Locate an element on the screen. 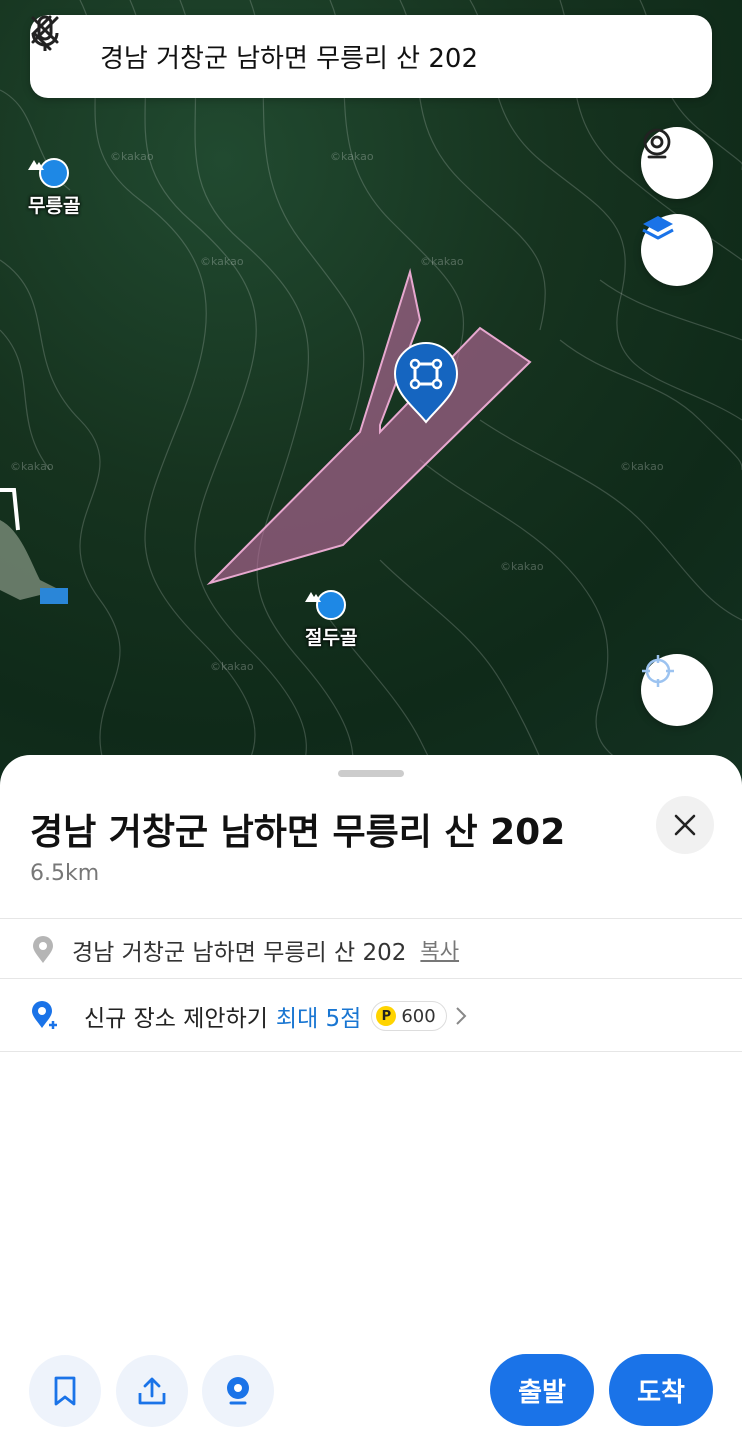  poi-label: 무릉골 is located at coordinates (54, 206).